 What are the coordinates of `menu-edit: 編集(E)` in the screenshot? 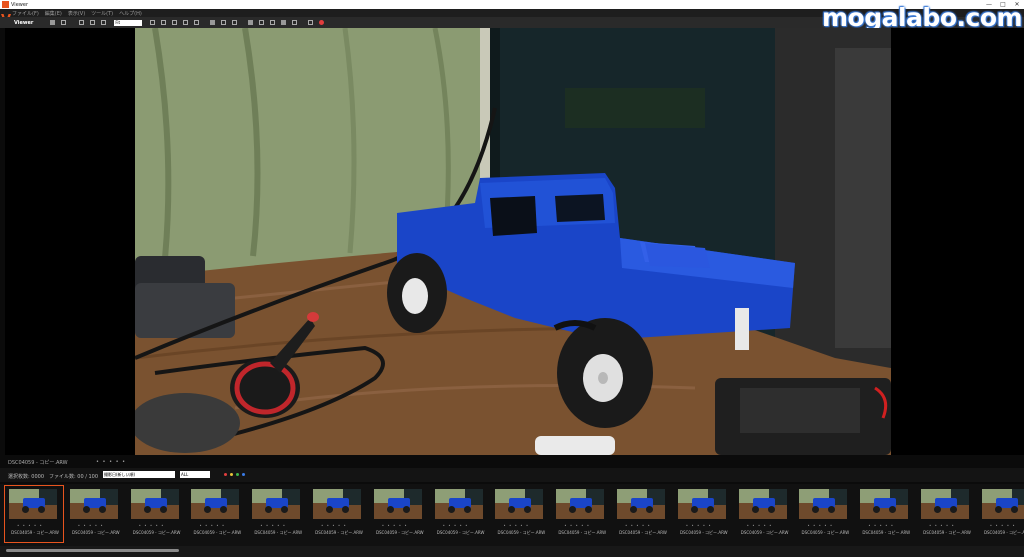 It's located at (53, 13).